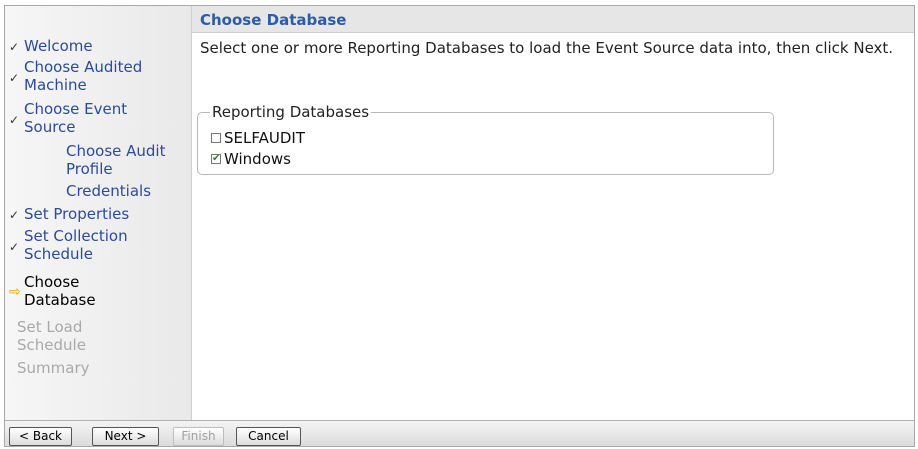 The width and height of the screenshot is (918, 449). What do you see at coordinates (60, 300) in the screenshot?
I see `step-label-line2: Database` at bounding box center [60, 300].